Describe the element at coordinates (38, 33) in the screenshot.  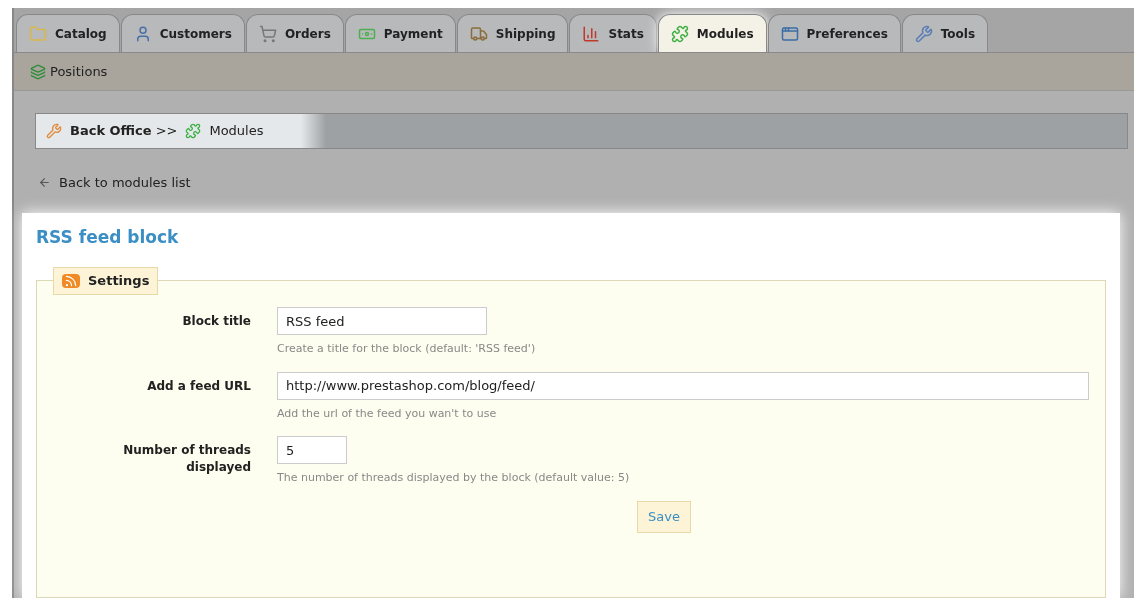
I see `folder-icon` at that location.